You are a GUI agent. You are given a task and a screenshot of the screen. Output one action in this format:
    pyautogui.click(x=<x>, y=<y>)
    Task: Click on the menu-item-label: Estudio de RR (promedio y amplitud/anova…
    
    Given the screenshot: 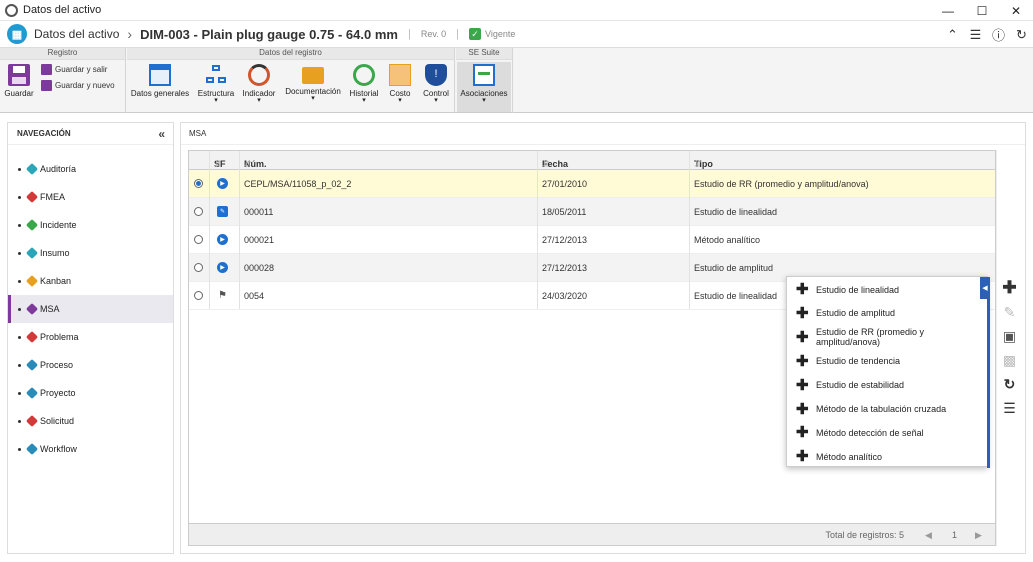 What is the action you would take?
    pyautogui.click(x=870, y=337)
    